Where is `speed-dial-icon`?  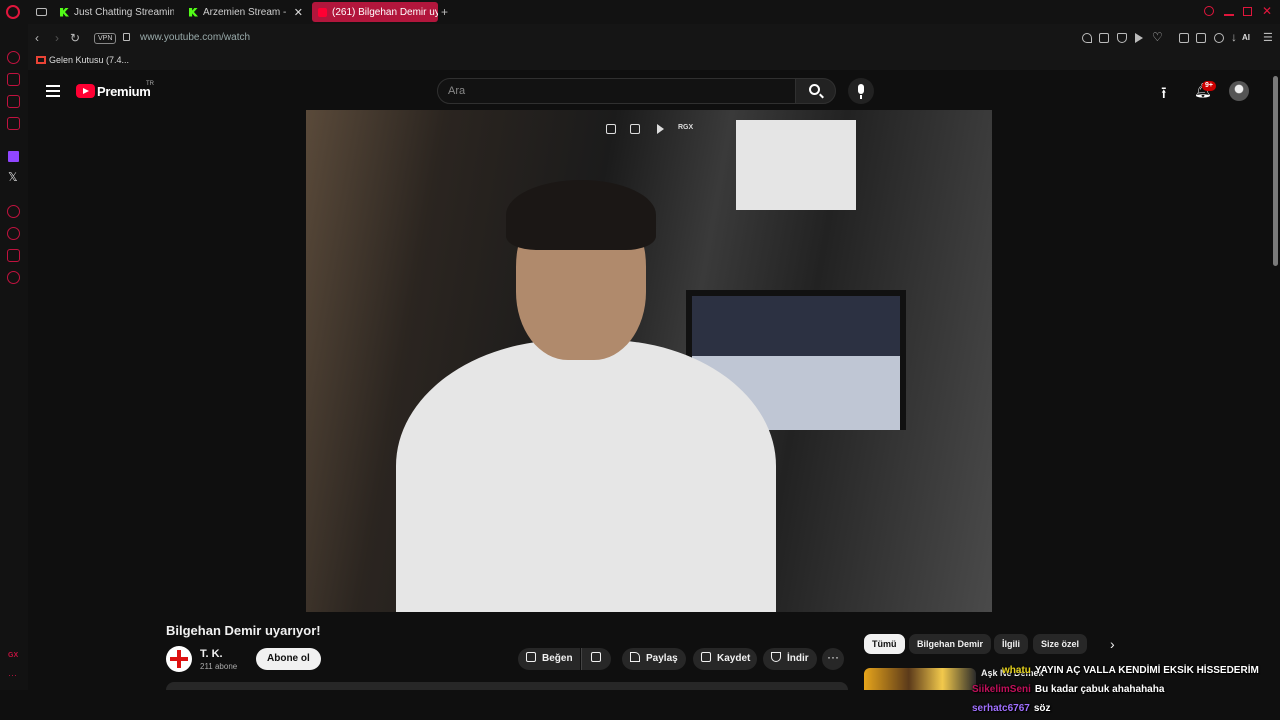 speed-dial-icon is located at coordinates (13, 57).